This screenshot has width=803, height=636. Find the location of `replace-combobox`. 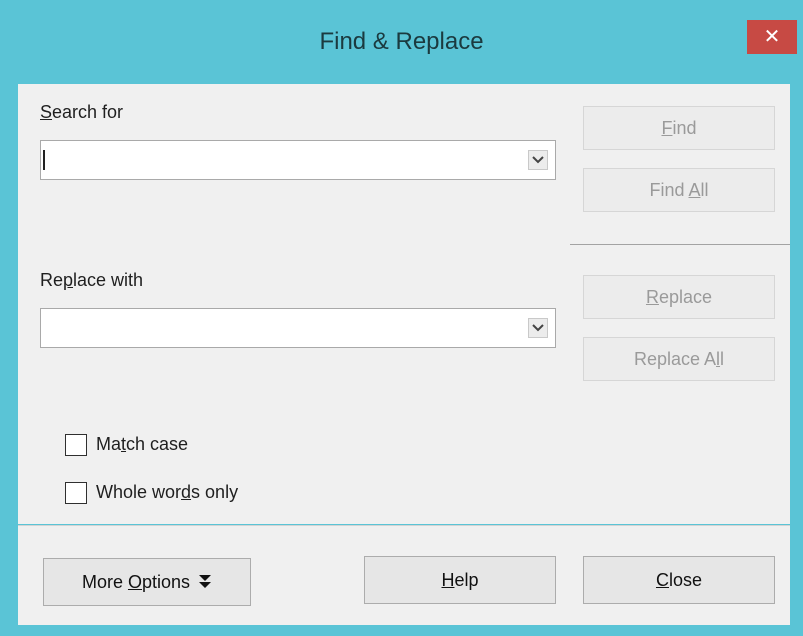

replace-combobox is located at coordinates (298, 328).